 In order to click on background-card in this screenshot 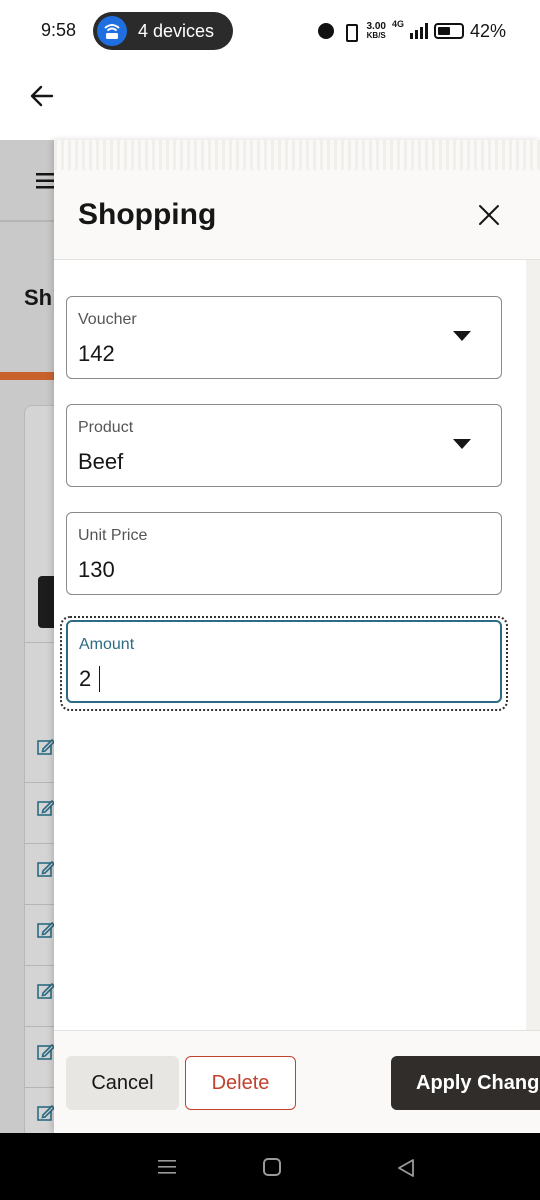, I will do `click(39, 769)`.